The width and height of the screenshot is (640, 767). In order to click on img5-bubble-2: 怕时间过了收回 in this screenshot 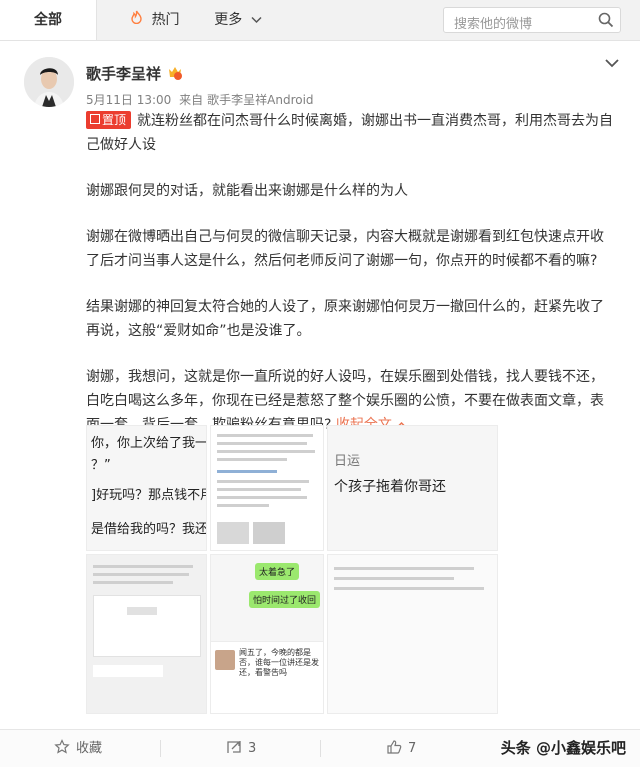, I will do `click(285, 599)`.